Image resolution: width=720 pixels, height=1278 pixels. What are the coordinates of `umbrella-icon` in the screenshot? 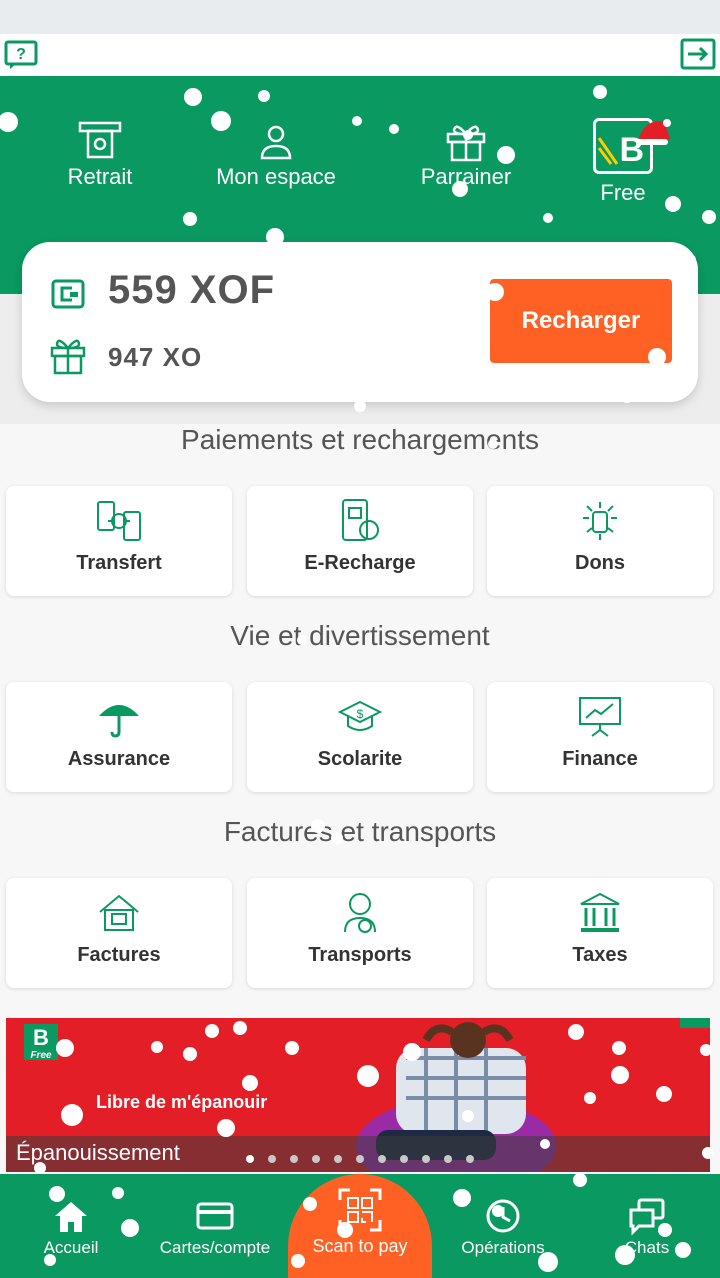 It's located at (119, 721).